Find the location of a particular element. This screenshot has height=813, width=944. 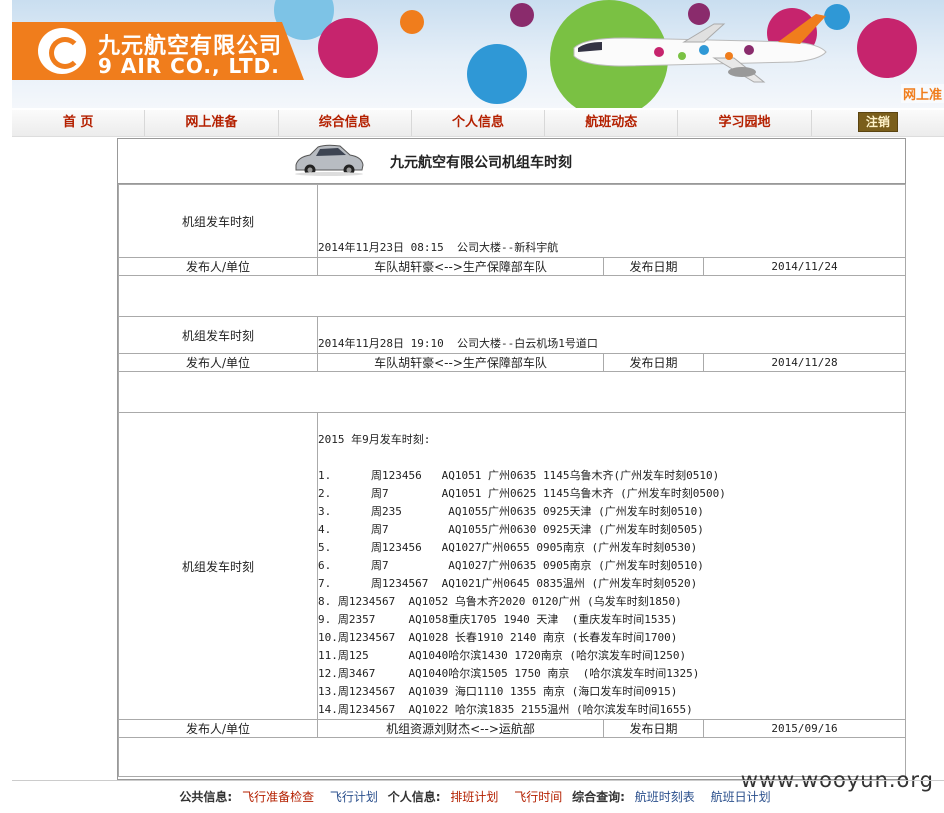

date-value: 2014/11/28 is located at coordinates (804, 362).